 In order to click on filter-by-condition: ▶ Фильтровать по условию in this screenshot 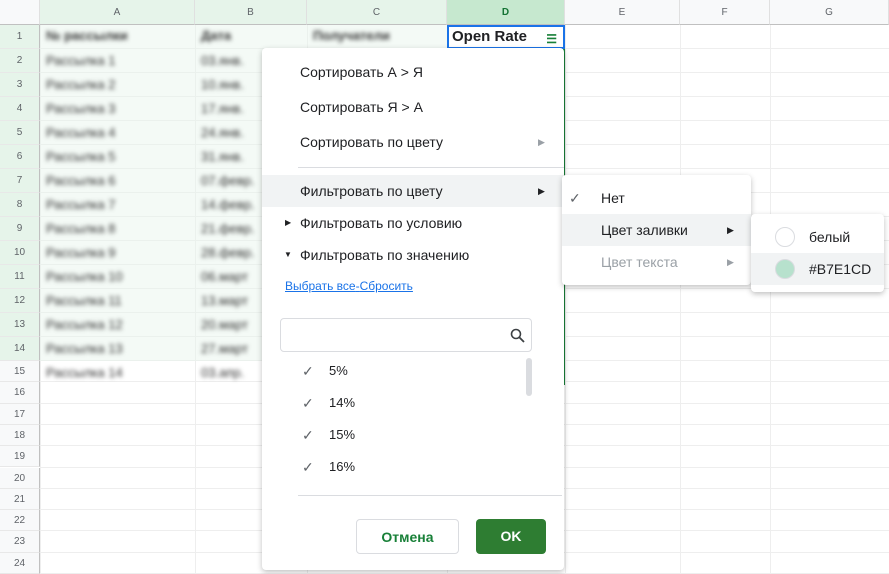, I will do `click(413, 223)`.